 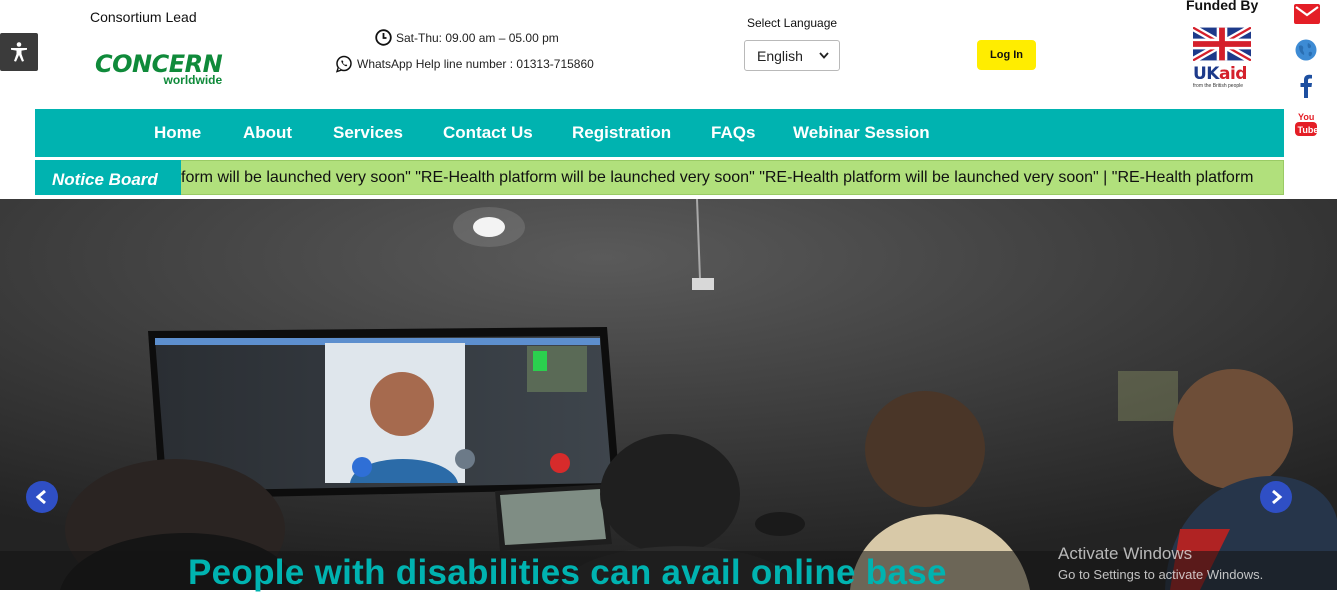 What do you see at coordinates (475, 64) in the screenshot?
I see `whatsapp-helpline-text: WhatsApp Help line number : 01313-715860` at bounding box center [475, 64].